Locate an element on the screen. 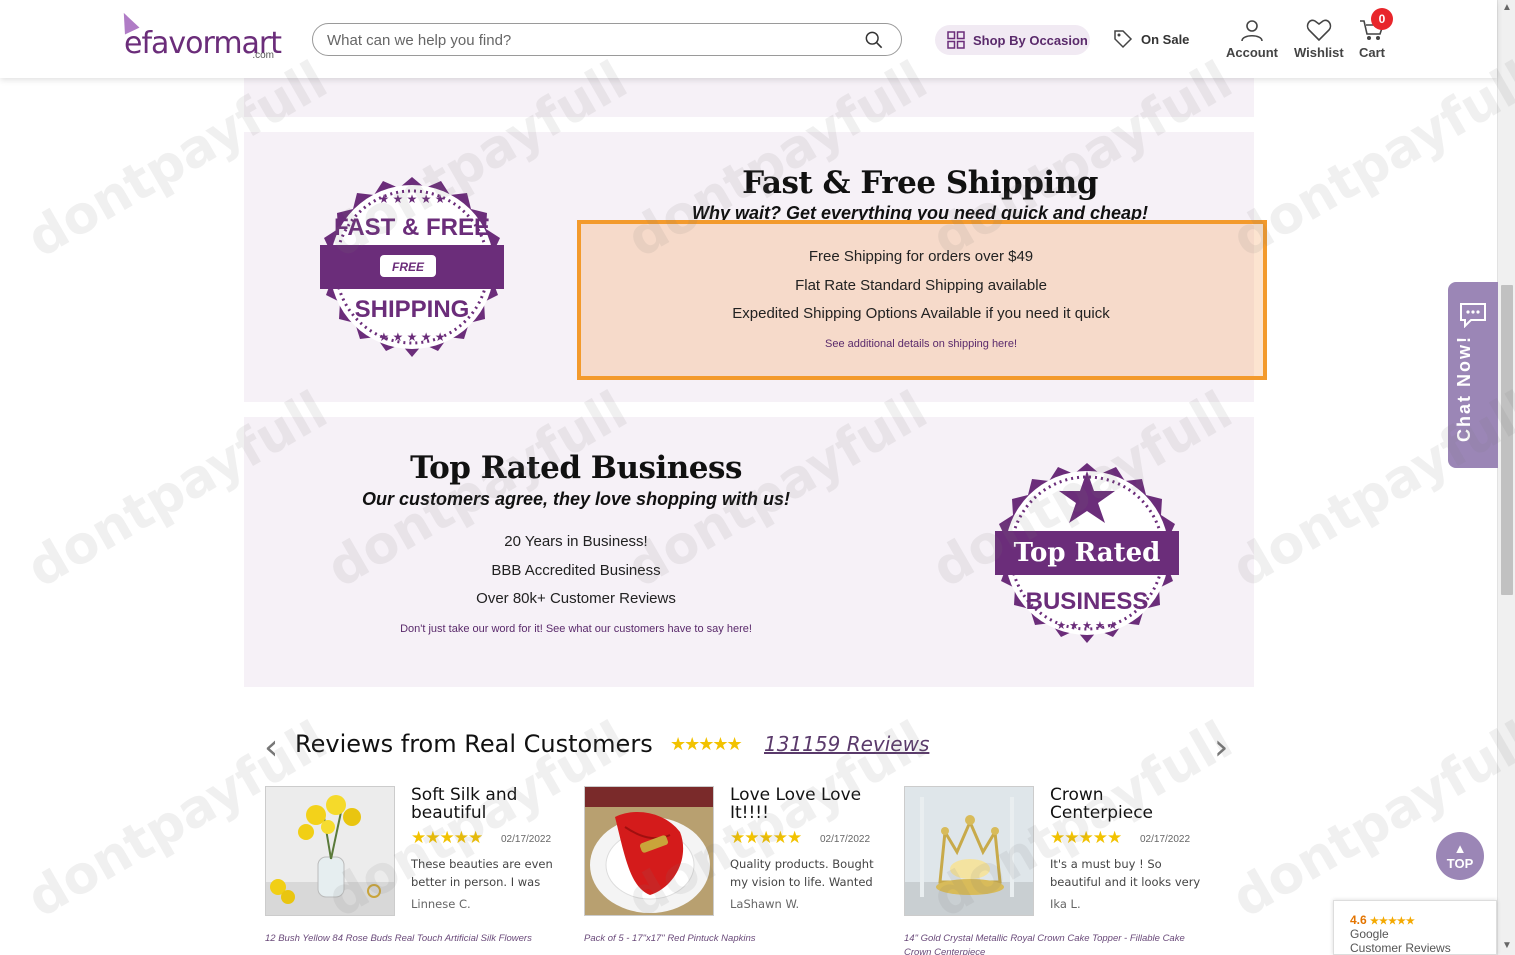 The height and width of the screenshot is (955, 1515). heart-icon is located at coordinates (1319, 30).